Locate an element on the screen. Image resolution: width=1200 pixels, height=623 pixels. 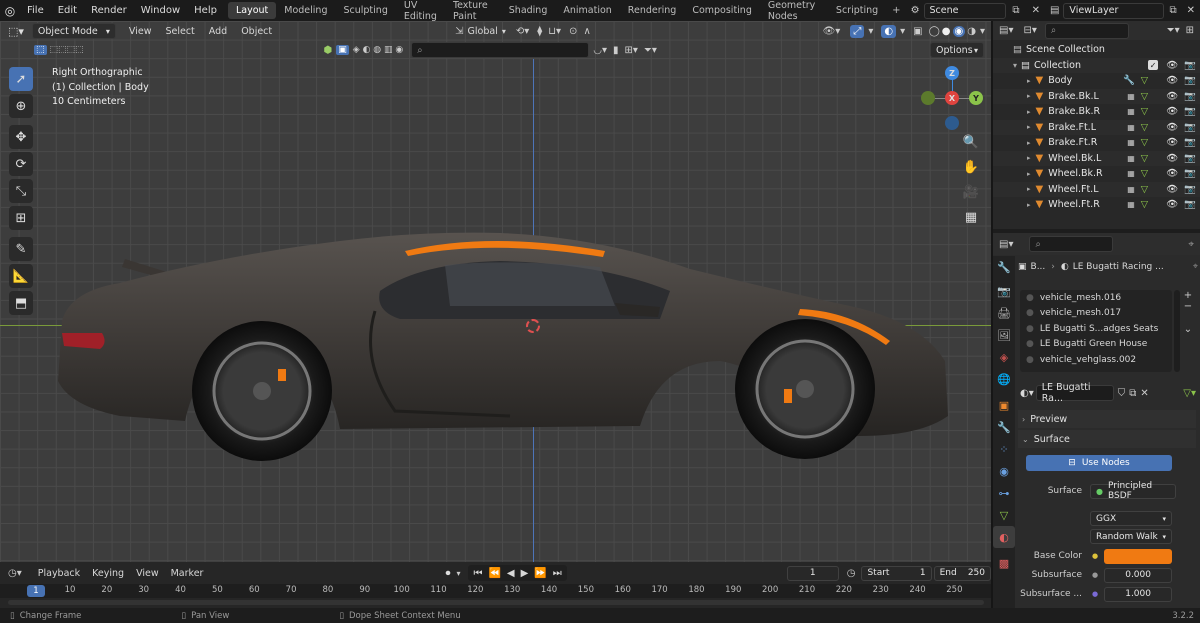
collection-row: ▾ ▤ Collection ✓ 👁 📷 is located at coordinates (1096, 65).